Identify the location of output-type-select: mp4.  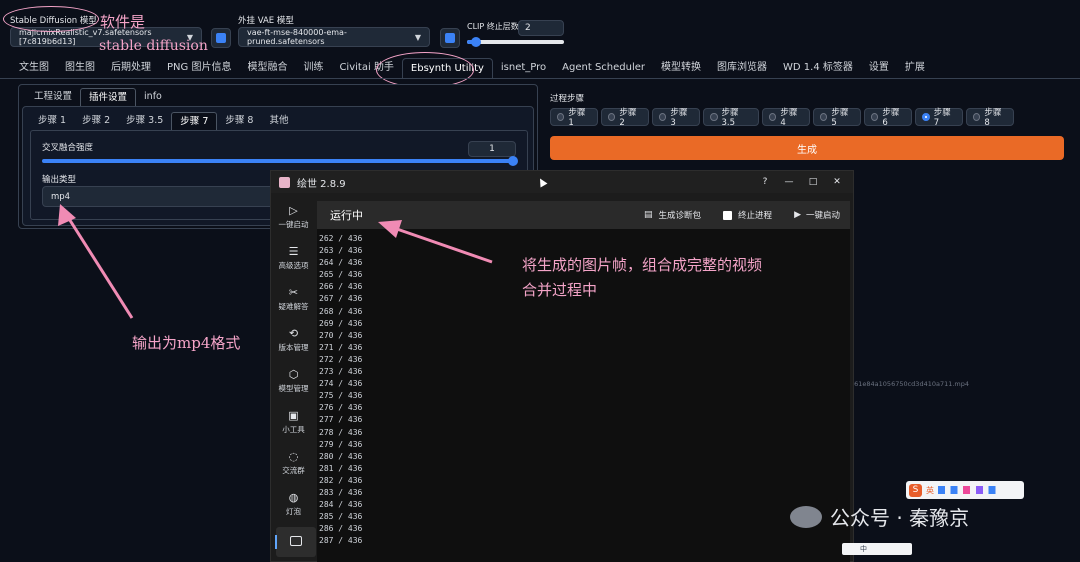
(162, 196).